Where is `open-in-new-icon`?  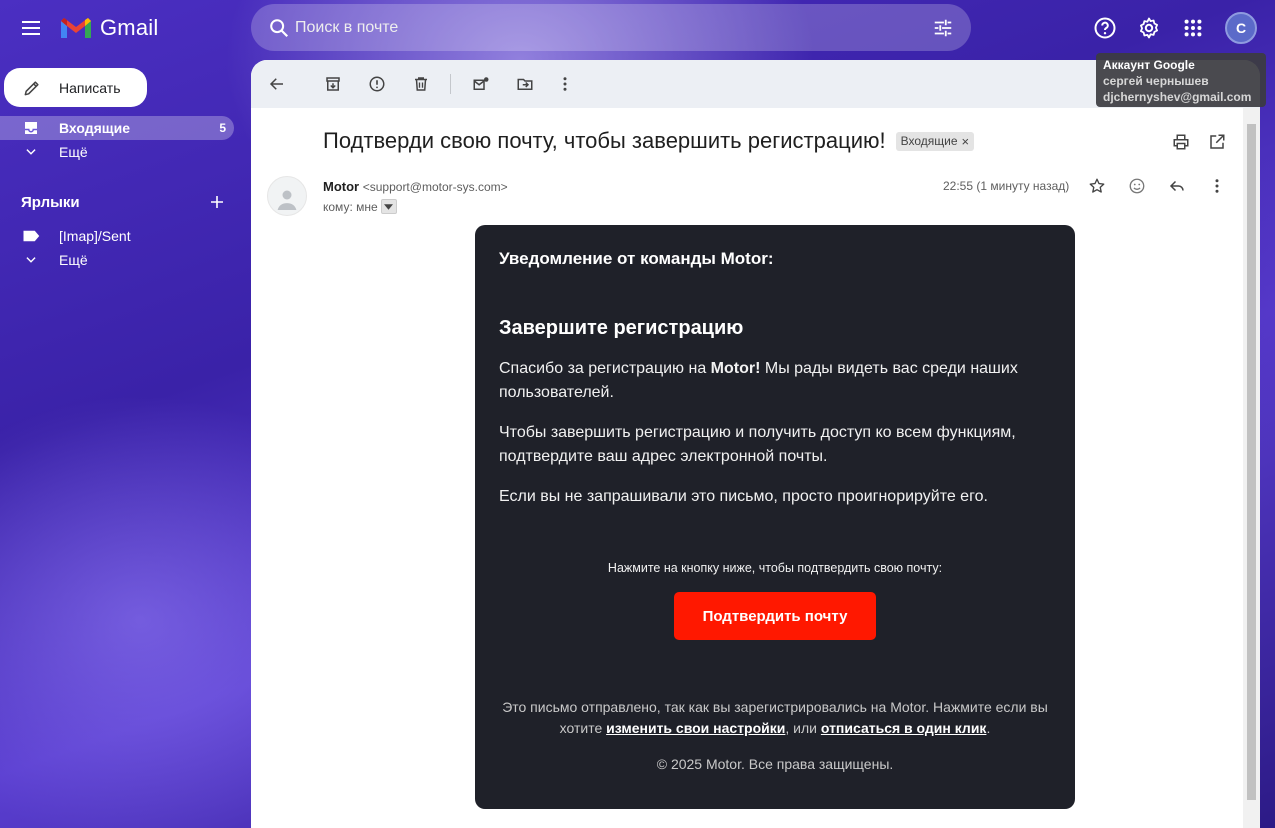 open-in-new-icon is located at coordinates (1217, 141).